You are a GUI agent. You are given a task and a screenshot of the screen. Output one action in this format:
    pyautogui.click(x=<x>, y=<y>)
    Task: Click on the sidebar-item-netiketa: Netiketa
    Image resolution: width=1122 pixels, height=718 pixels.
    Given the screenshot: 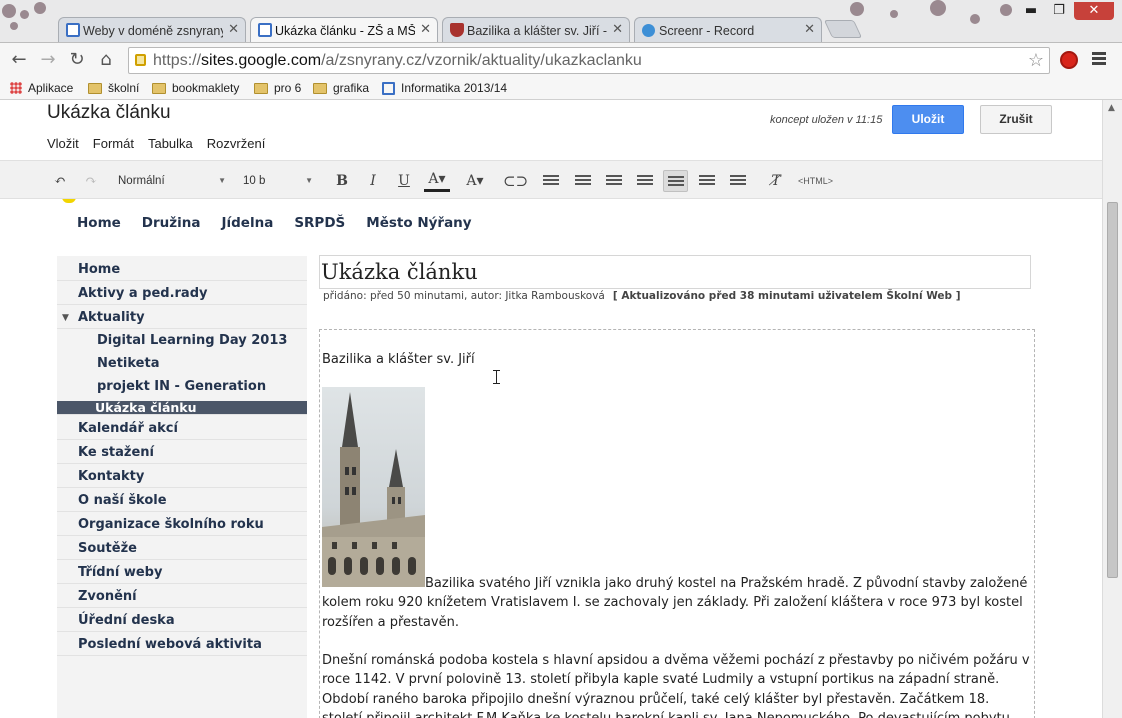 What is the action you would take?
    pyautogui.click(x=182, y=364)
    